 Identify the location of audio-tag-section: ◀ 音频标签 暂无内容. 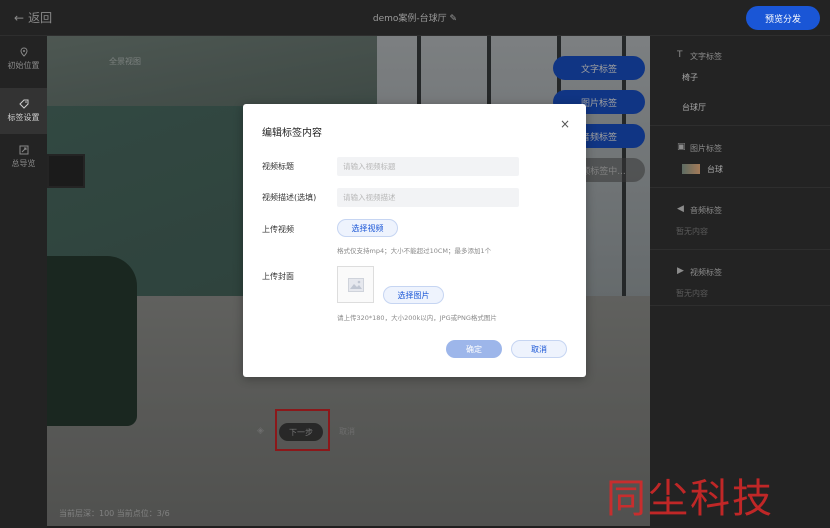
(740, 219).